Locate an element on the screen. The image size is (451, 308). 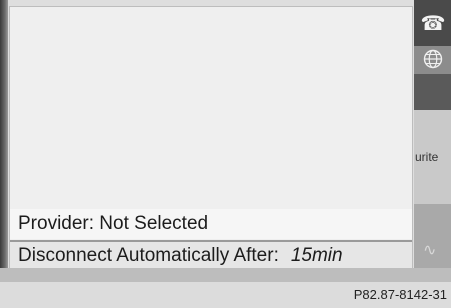
disconnect-label: Disconnect Automatically After: is located at coordinates (148, 255).